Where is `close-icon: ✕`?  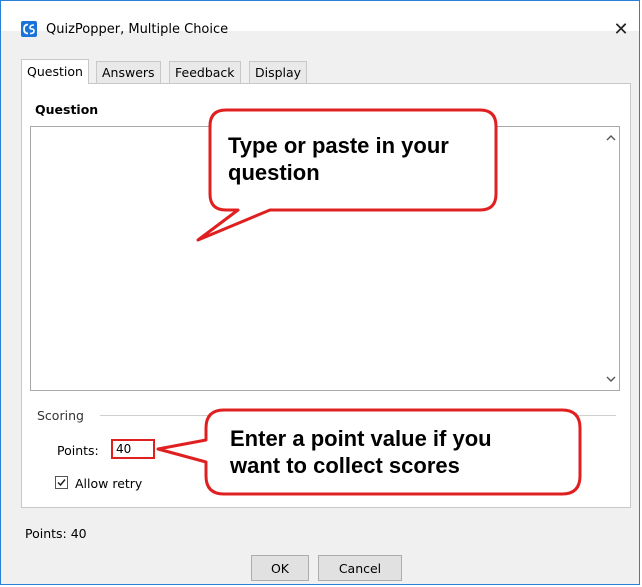 close-icon: ✕ is located at coordinates (621, 29).